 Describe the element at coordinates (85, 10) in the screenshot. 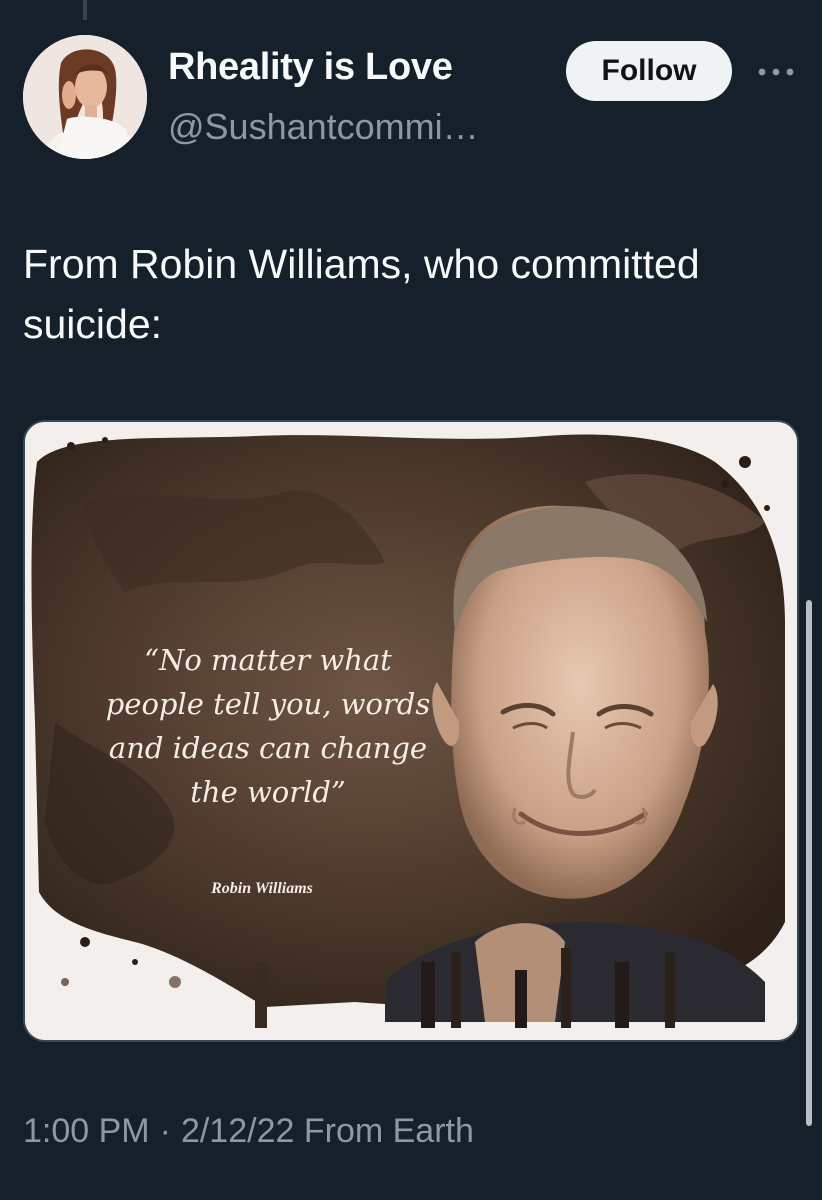

I see `thread-connector-line` at that location.